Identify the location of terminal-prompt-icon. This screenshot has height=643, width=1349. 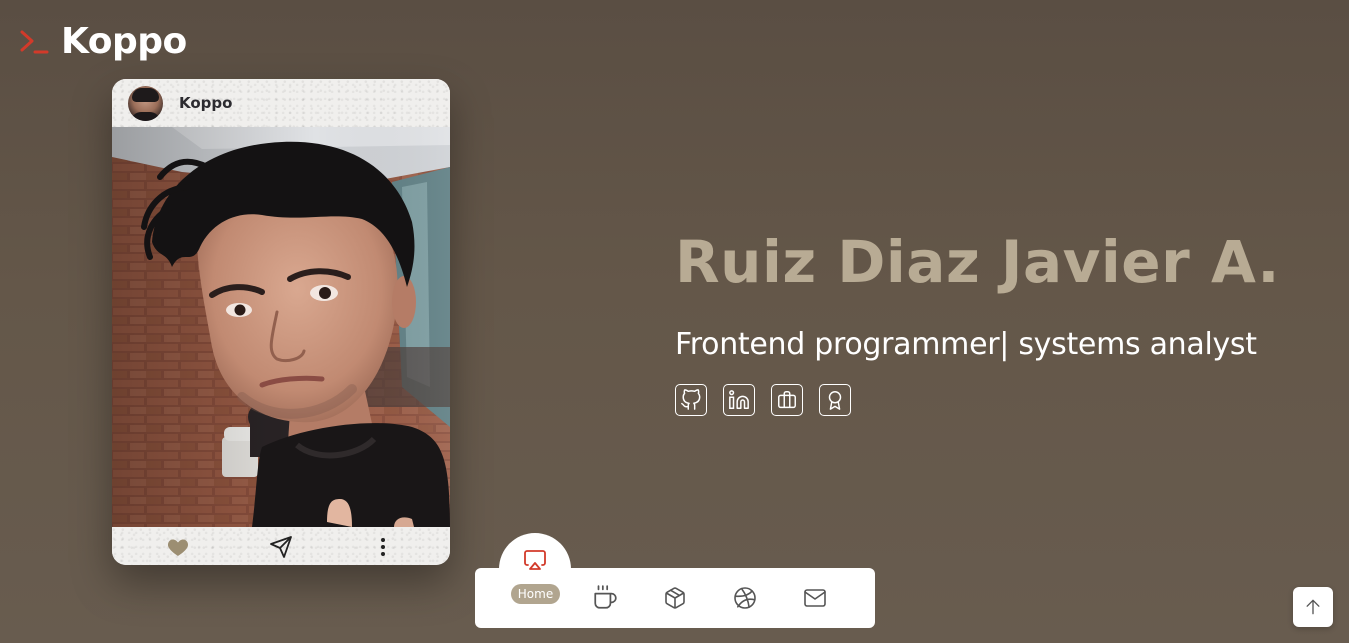
(34, 42).